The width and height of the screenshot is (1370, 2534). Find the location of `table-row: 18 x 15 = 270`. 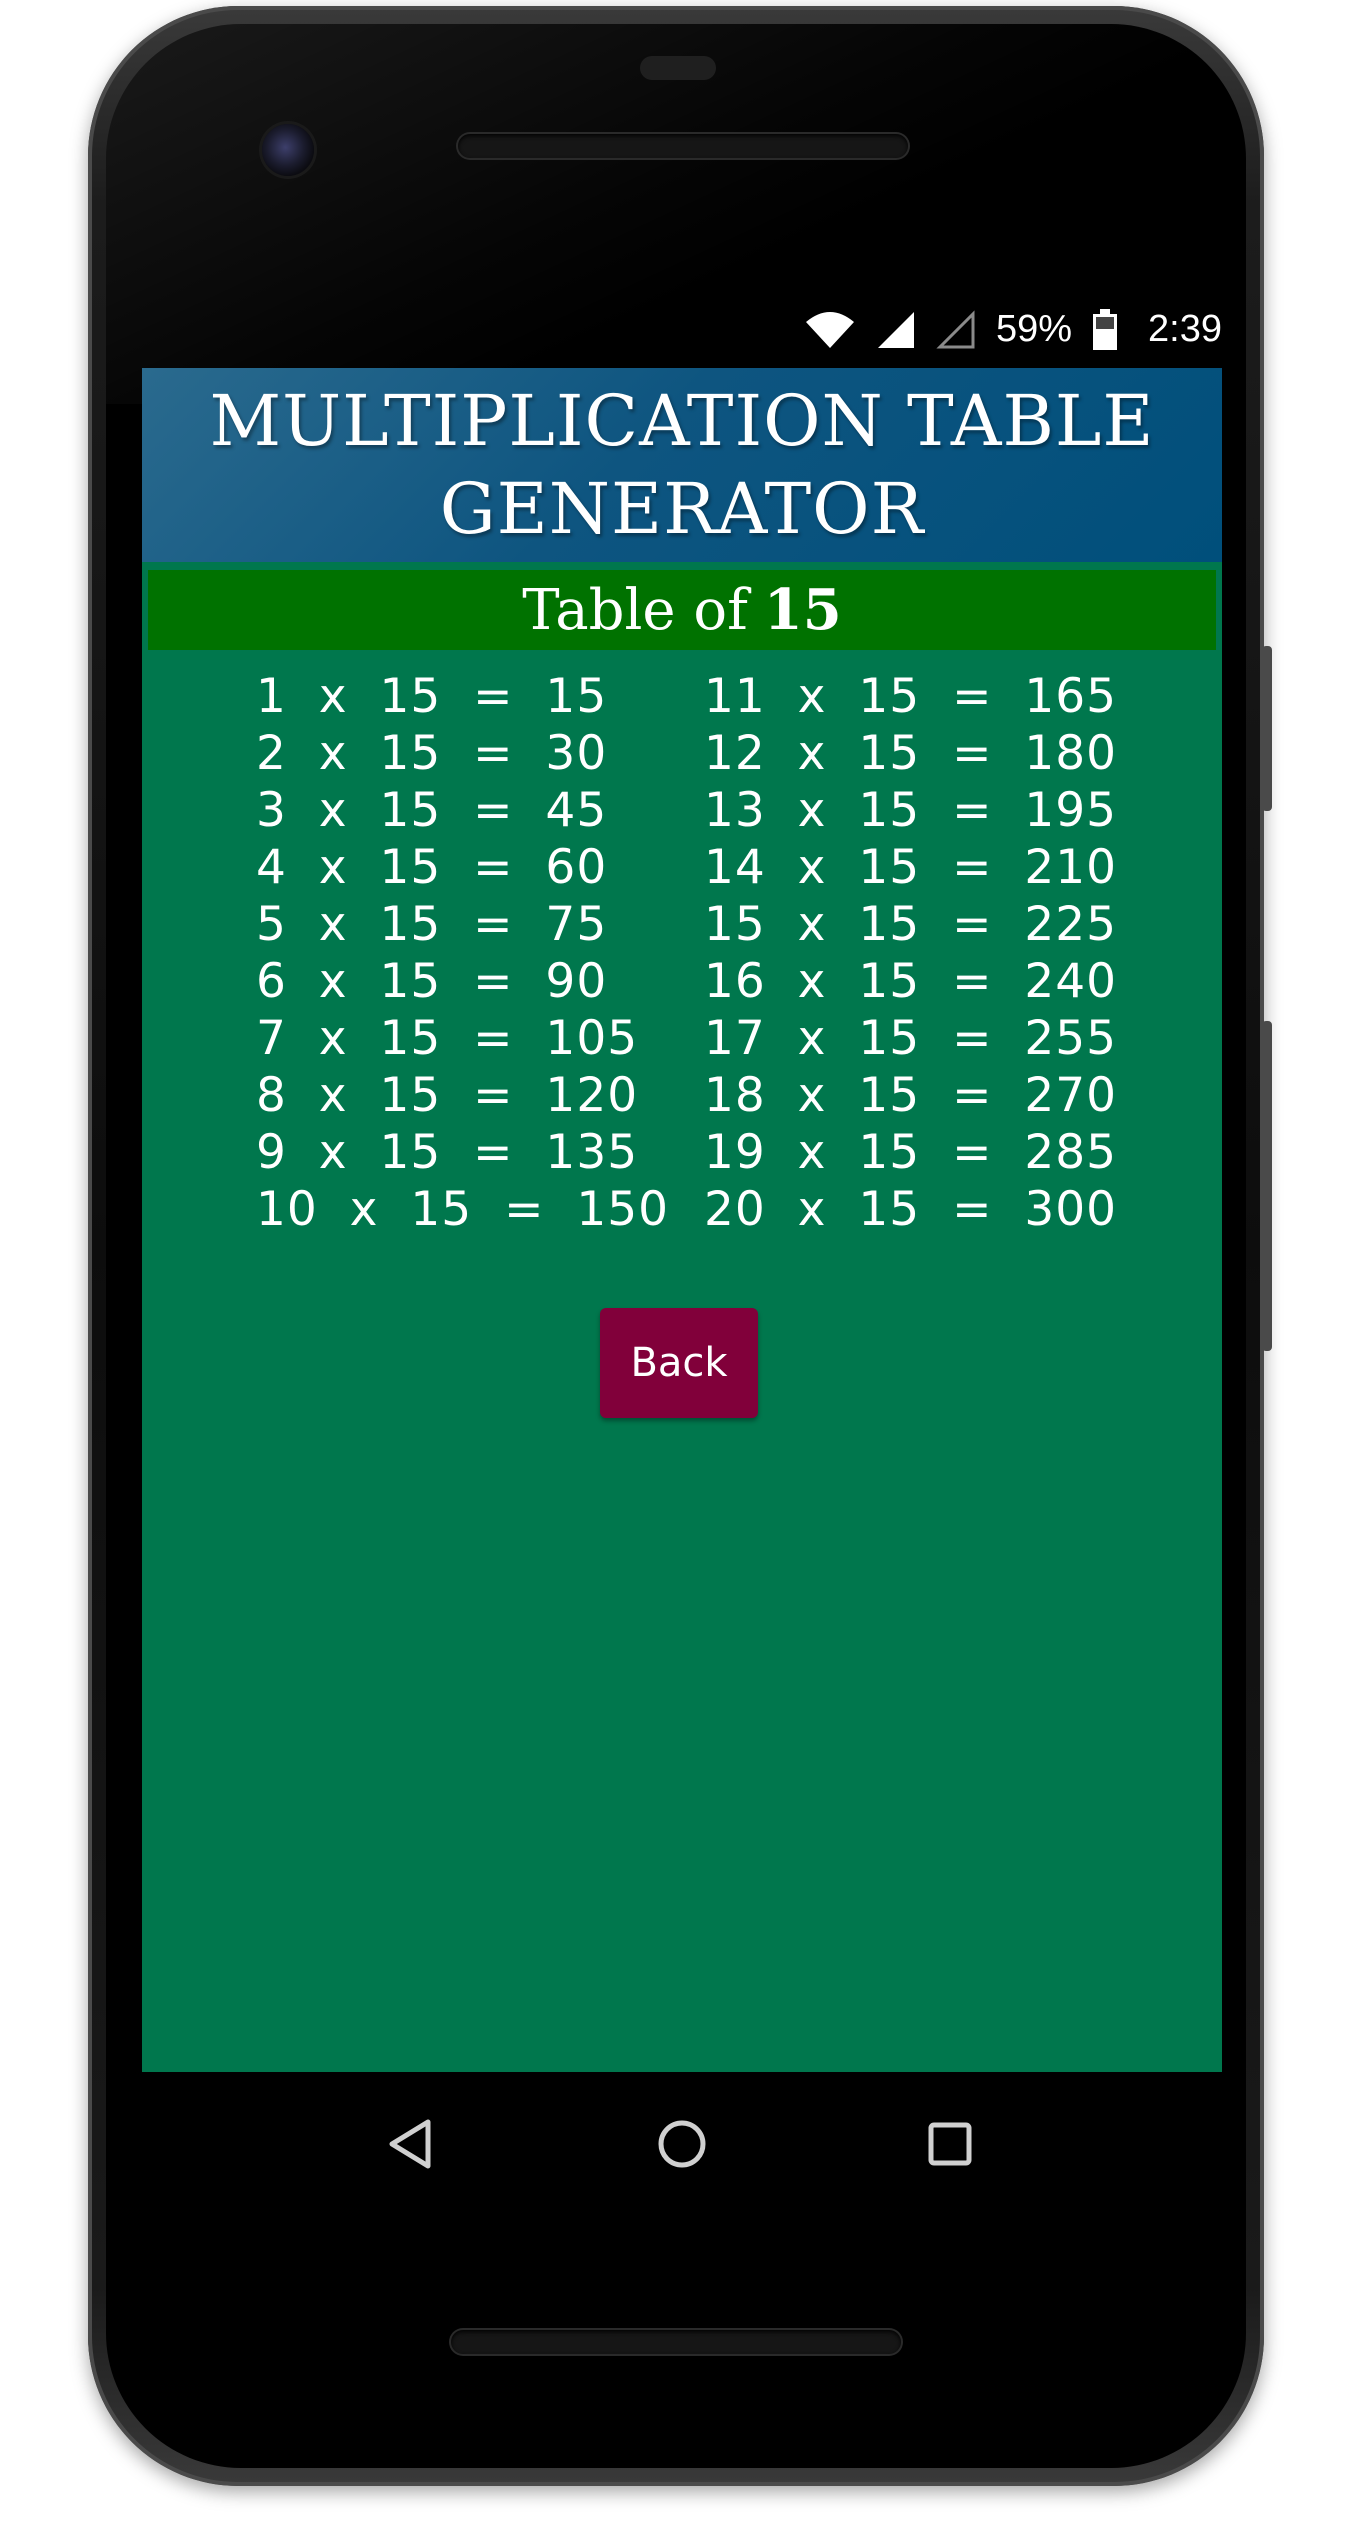

table-row: 18 x 15 = 270 is located at coordinates (911, 1095).